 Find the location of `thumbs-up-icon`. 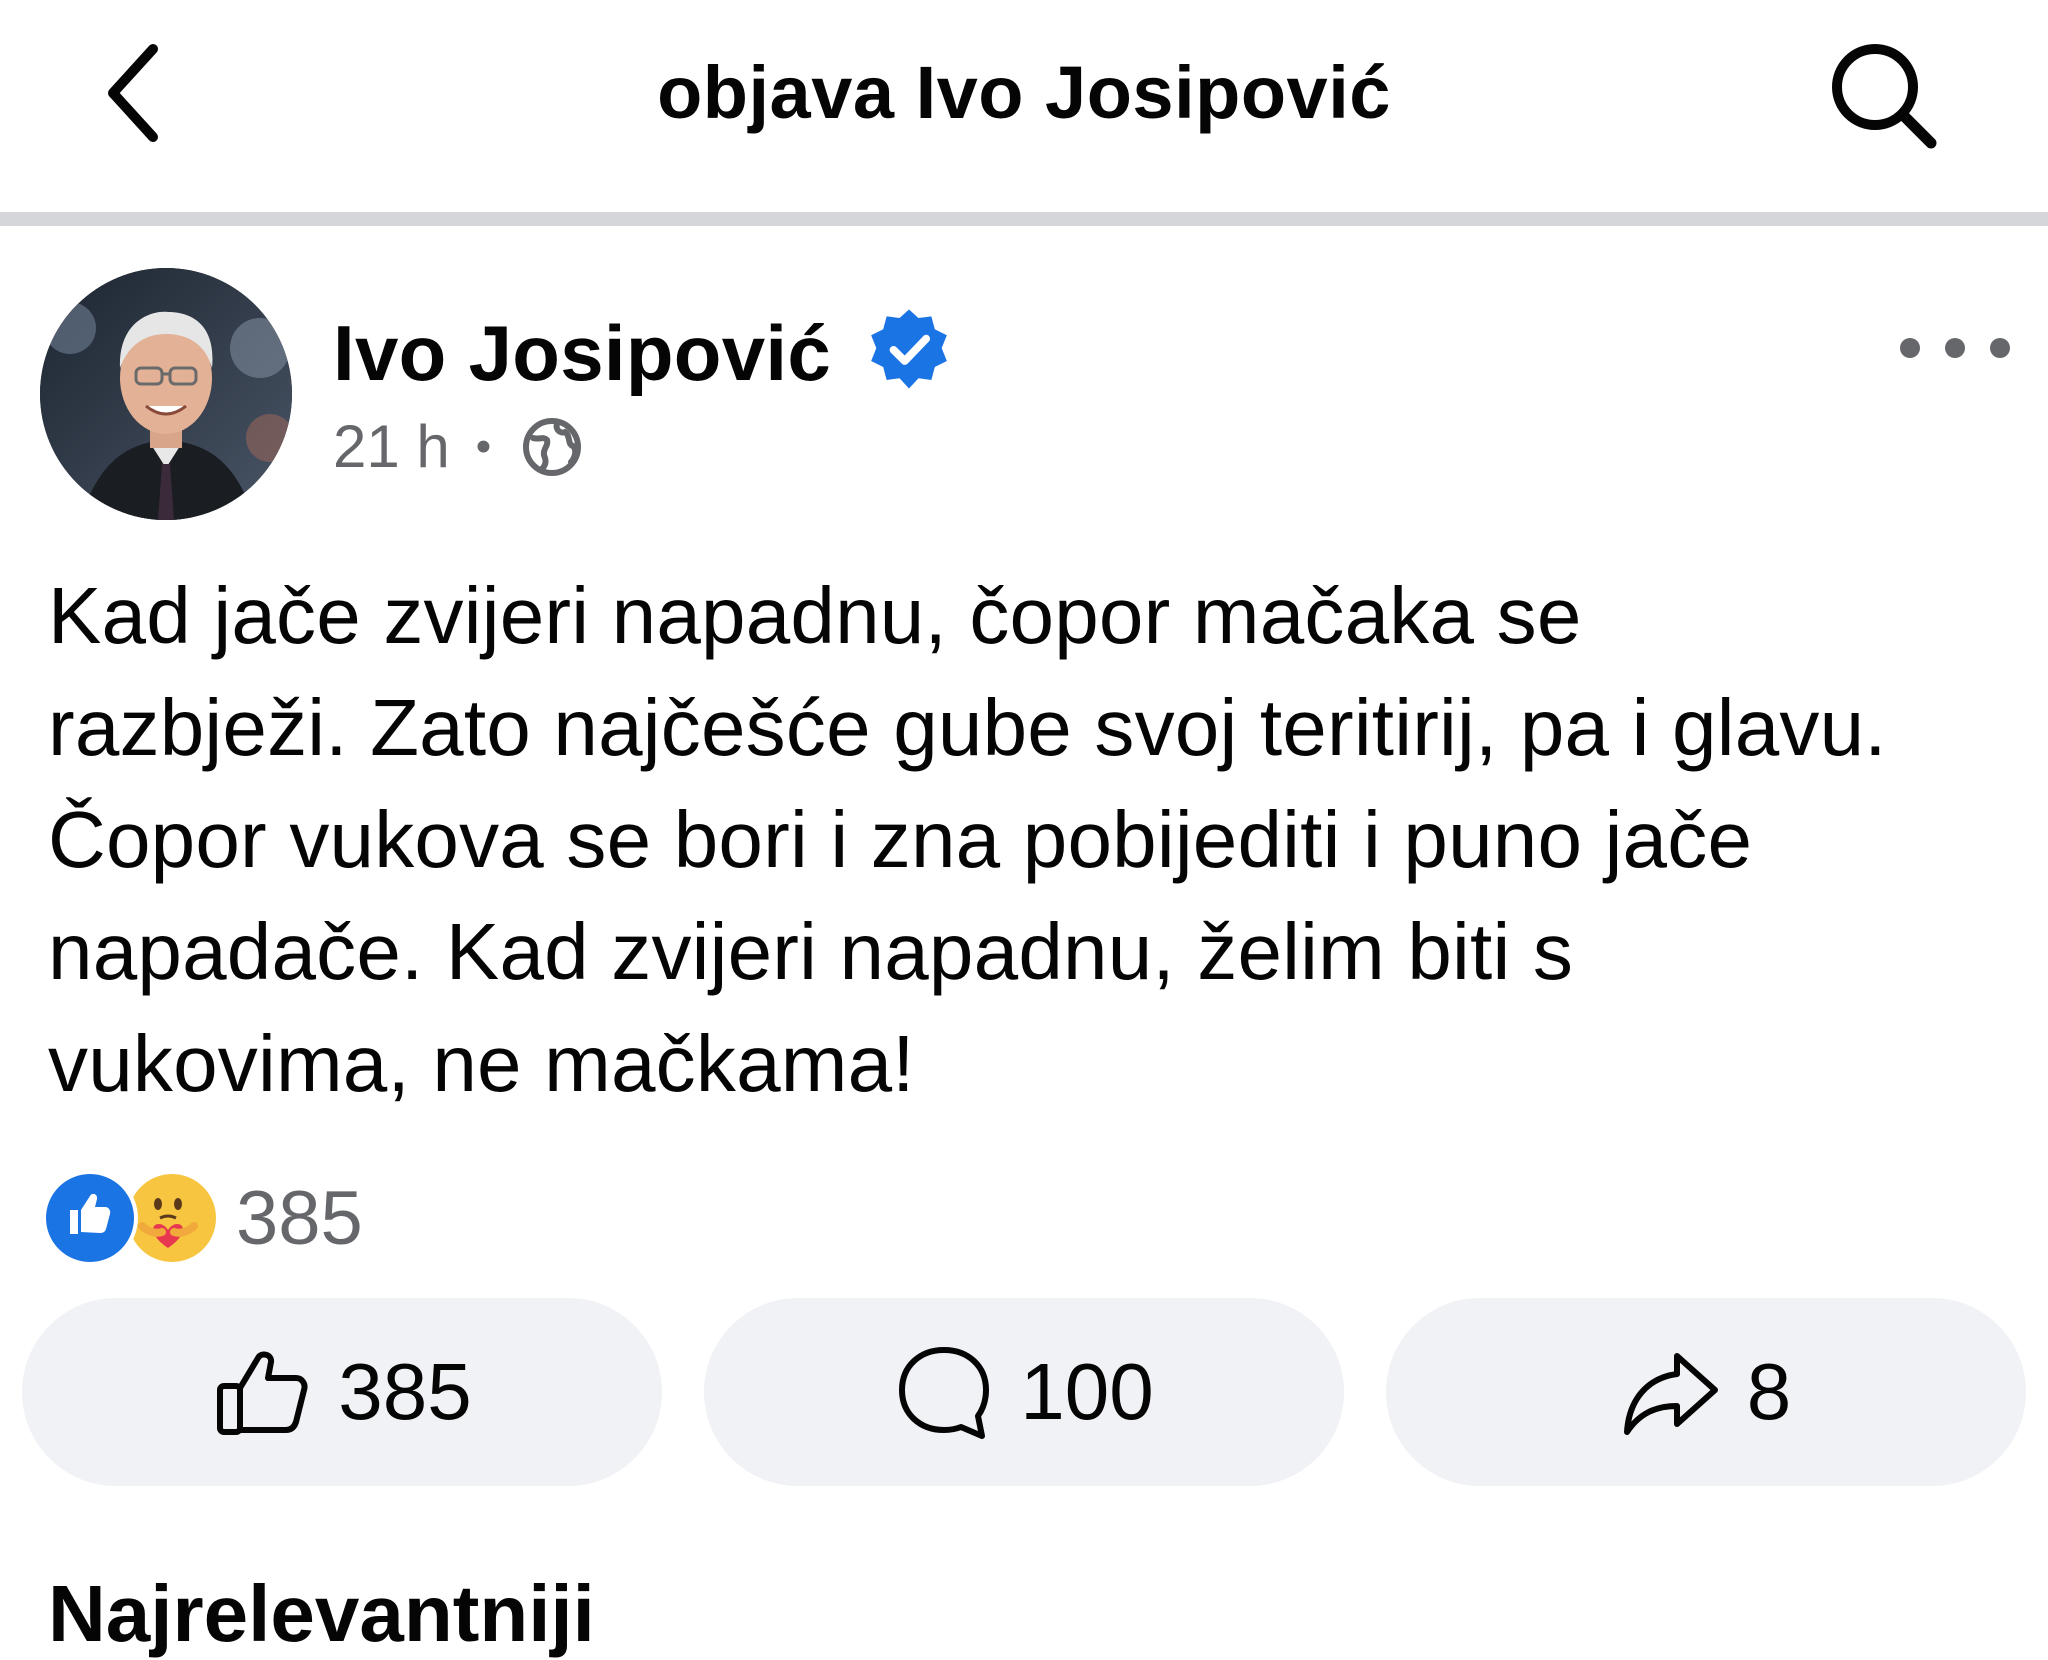

thumbs-up-icon is located at coordinates (262, 1393).